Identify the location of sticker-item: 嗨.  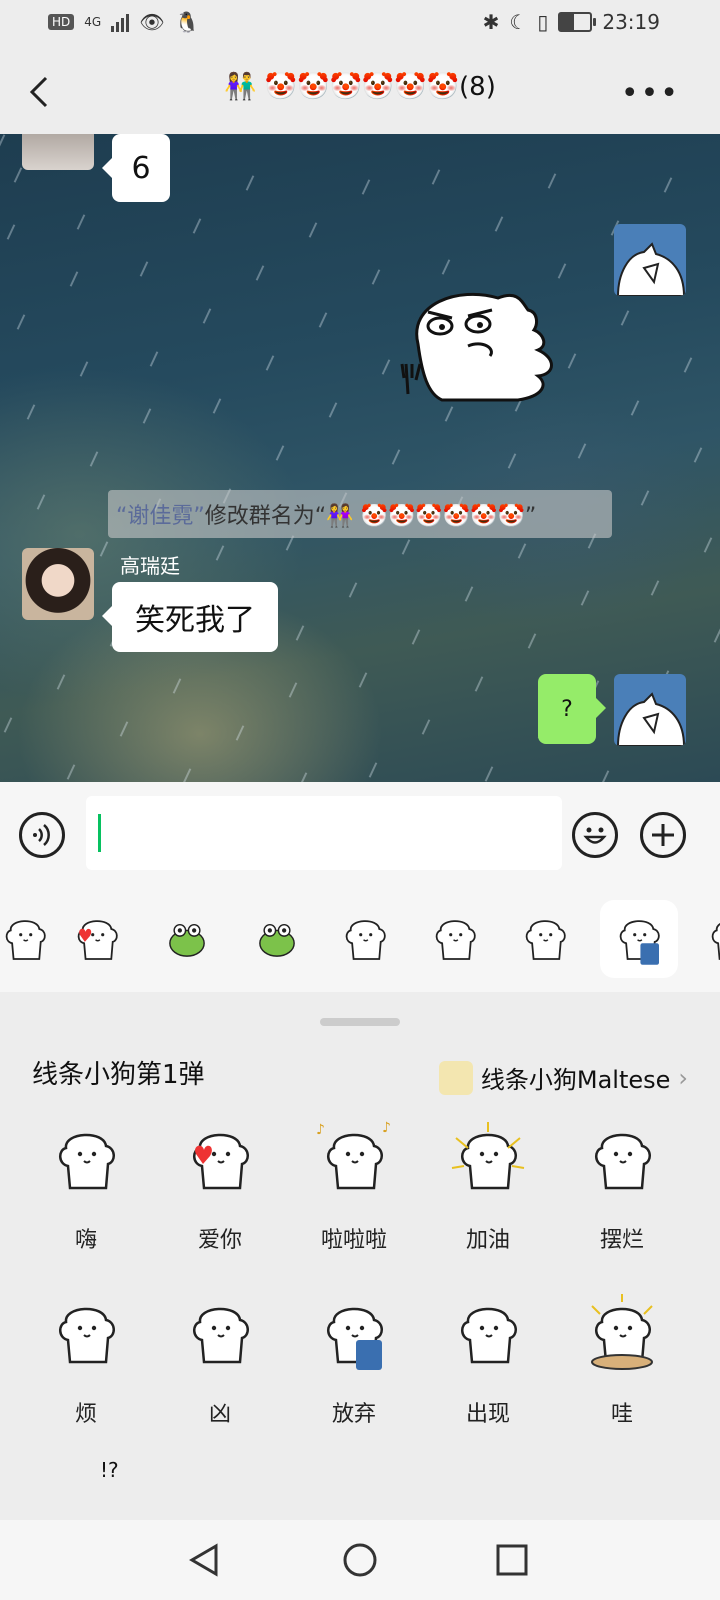
(86, 1193).